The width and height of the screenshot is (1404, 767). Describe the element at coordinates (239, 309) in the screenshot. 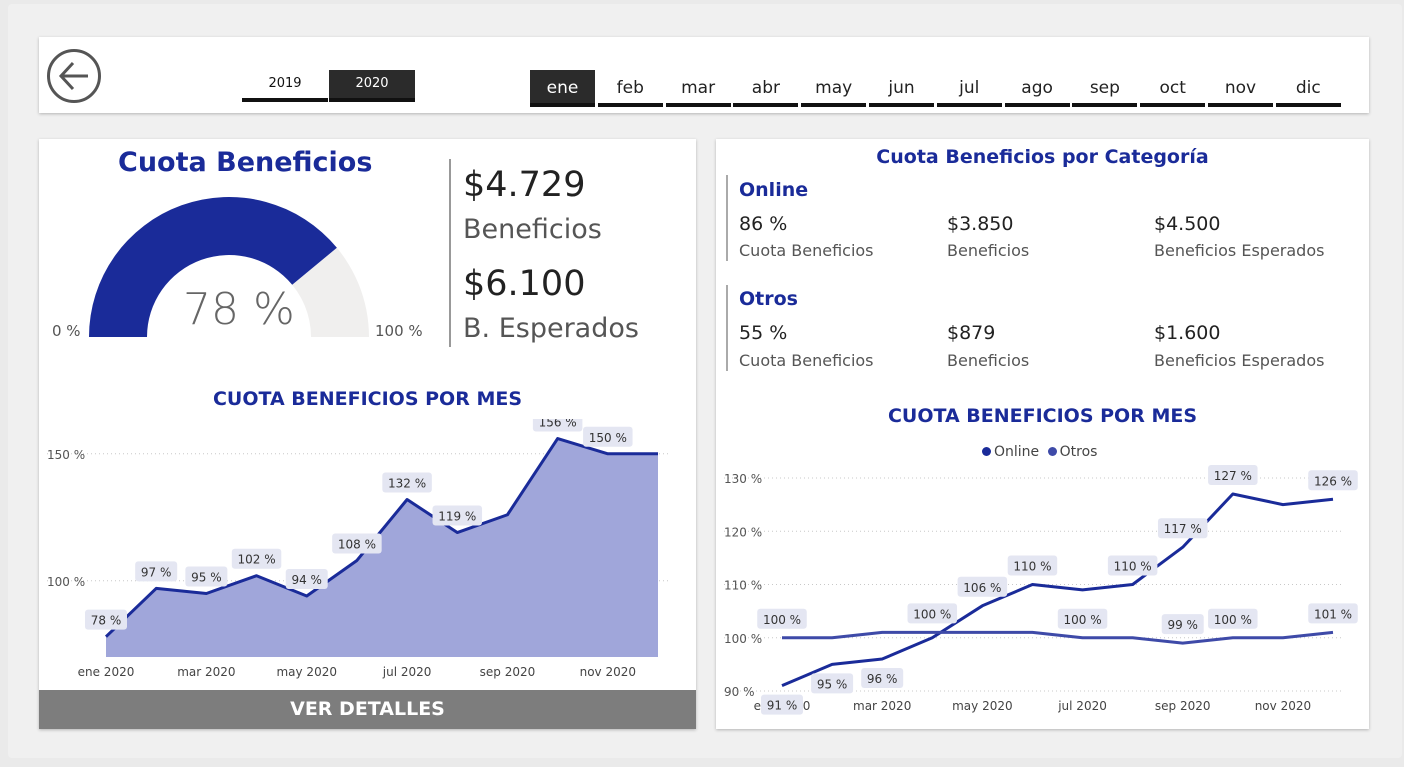

I see `gauge-value: 78 %` at that location.